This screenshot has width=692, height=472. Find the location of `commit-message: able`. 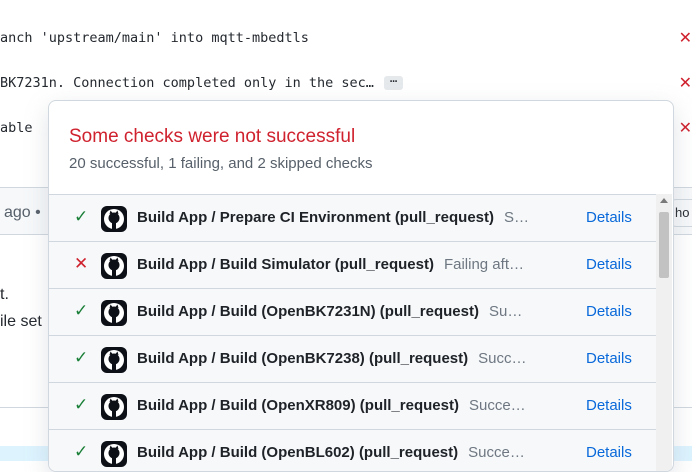

commit-message: able is located at coordinates (16, 128).